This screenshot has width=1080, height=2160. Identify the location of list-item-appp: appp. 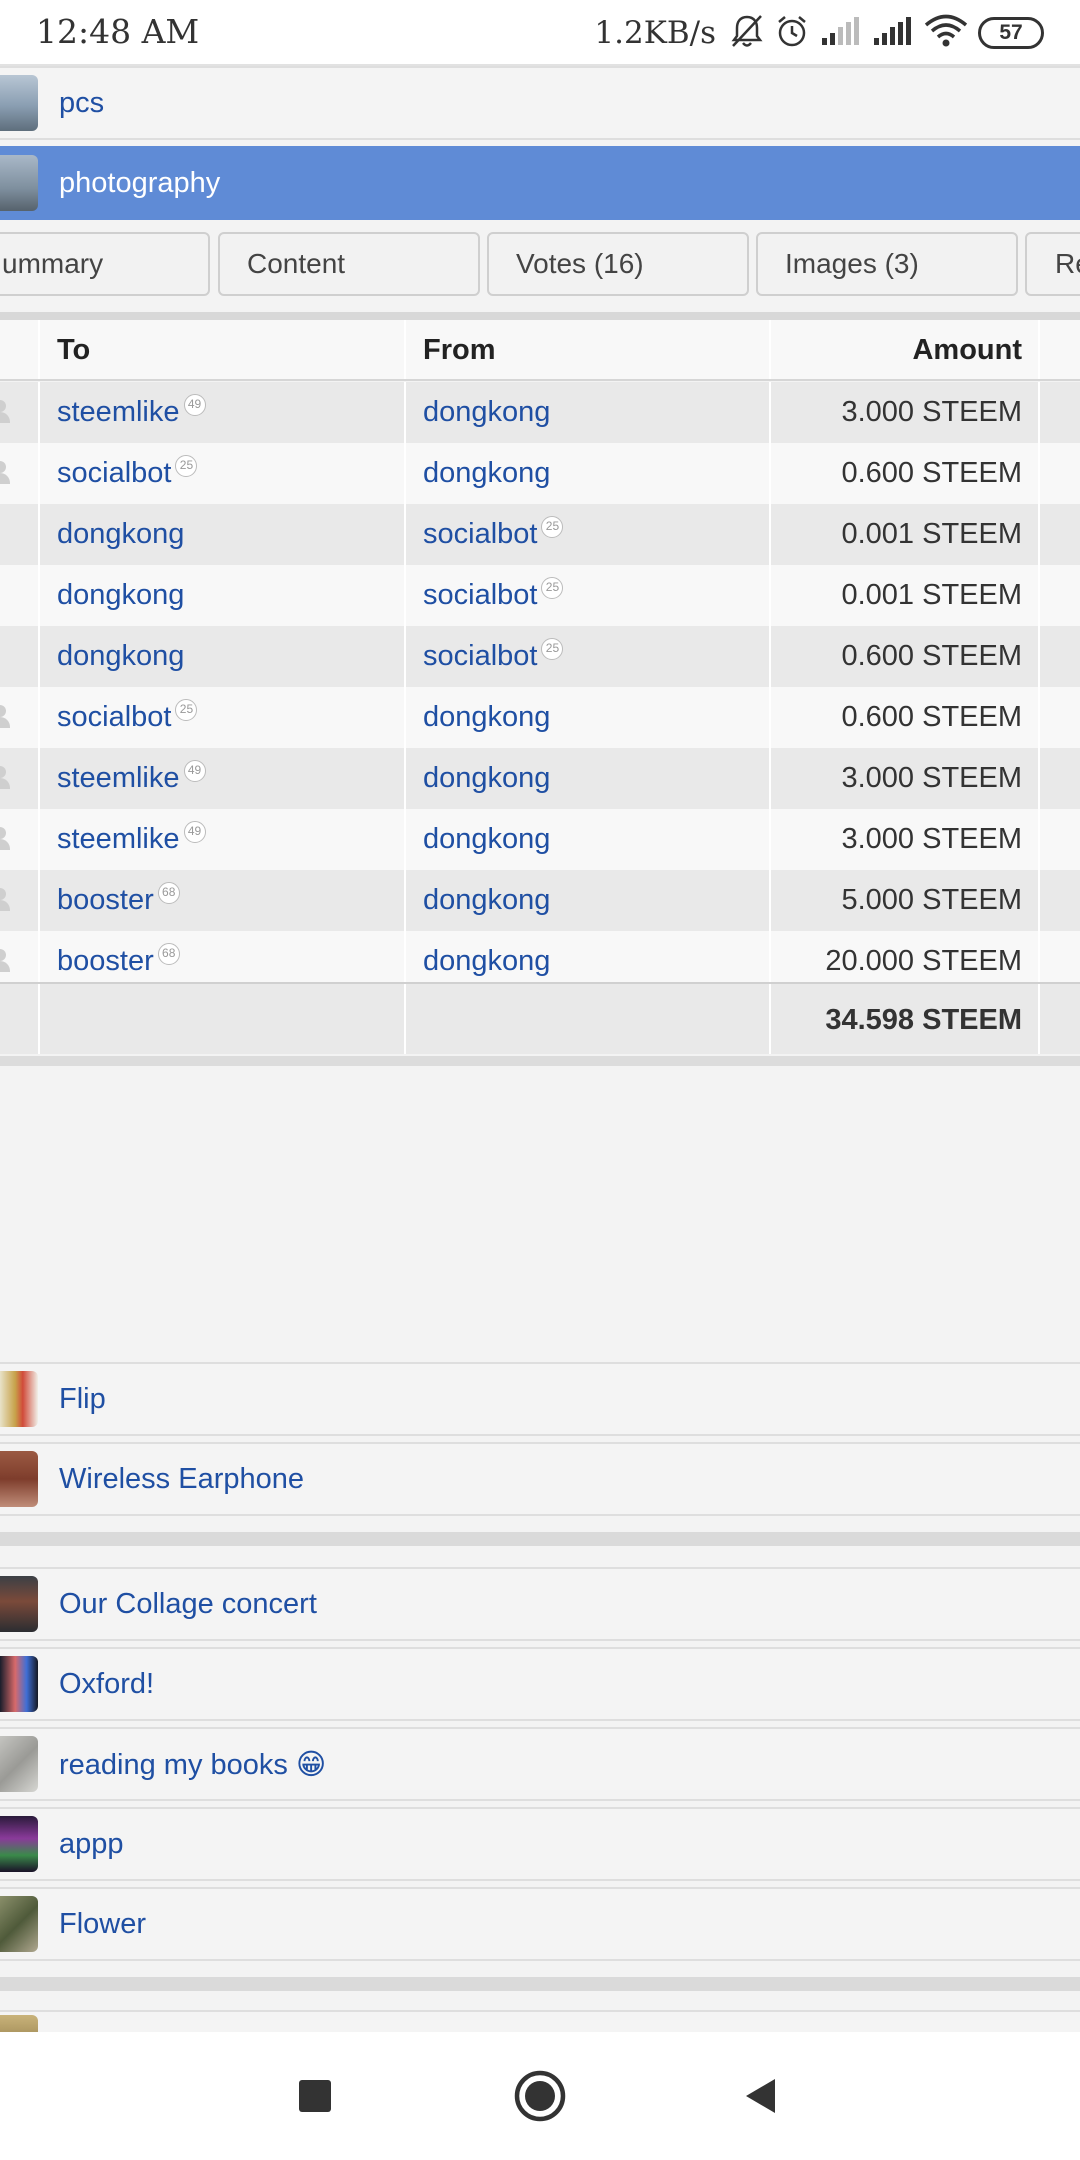
(540, 1844).